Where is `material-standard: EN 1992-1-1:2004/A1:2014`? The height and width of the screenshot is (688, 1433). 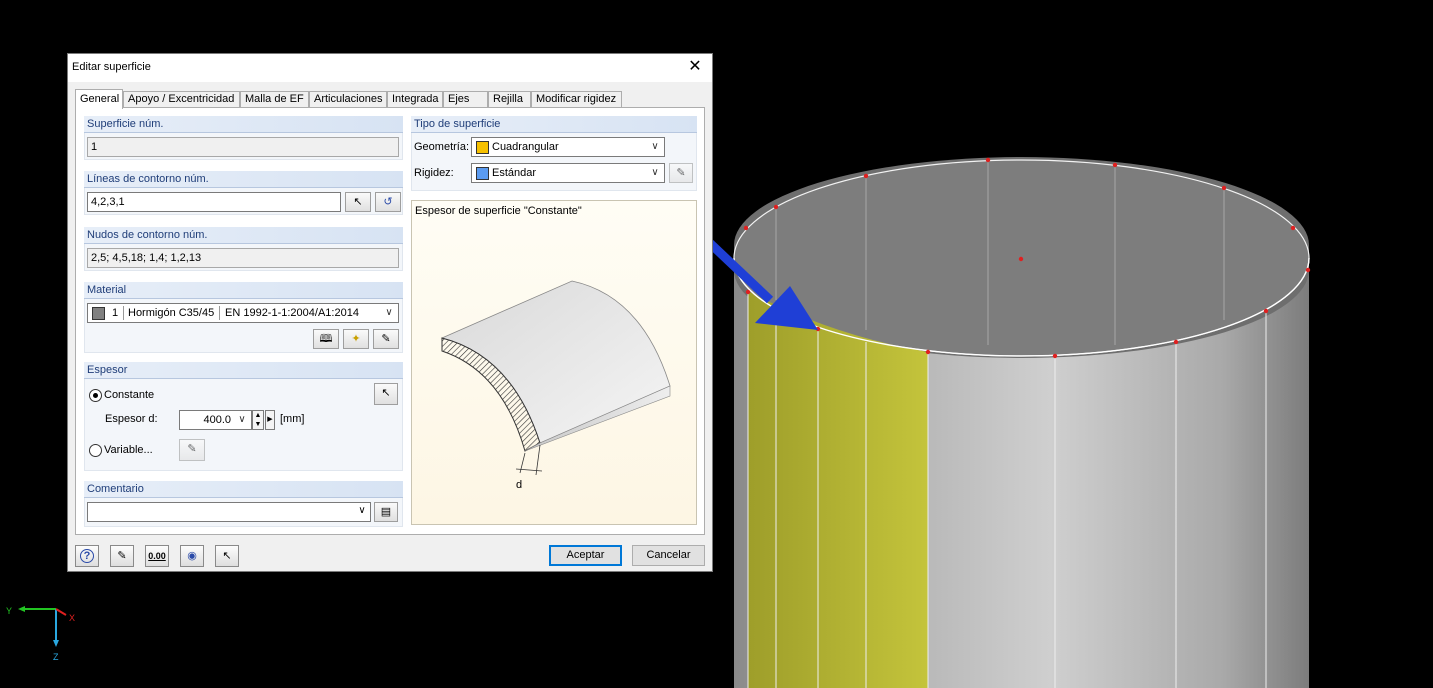
material-standard: EN 1992-1-1:2004/A1:2014 is located at coordinates (292, 313).